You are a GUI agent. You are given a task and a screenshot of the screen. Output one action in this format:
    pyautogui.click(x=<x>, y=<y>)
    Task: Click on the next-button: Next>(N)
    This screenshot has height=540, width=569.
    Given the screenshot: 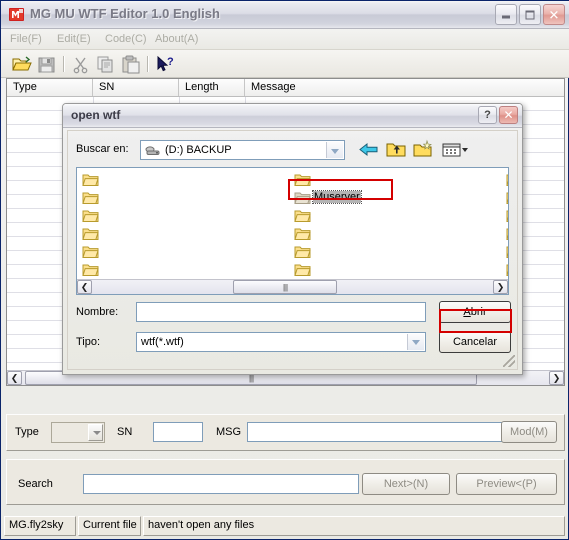 What is the action you would take?
    pyautogui.click(x=406, y=484)
    